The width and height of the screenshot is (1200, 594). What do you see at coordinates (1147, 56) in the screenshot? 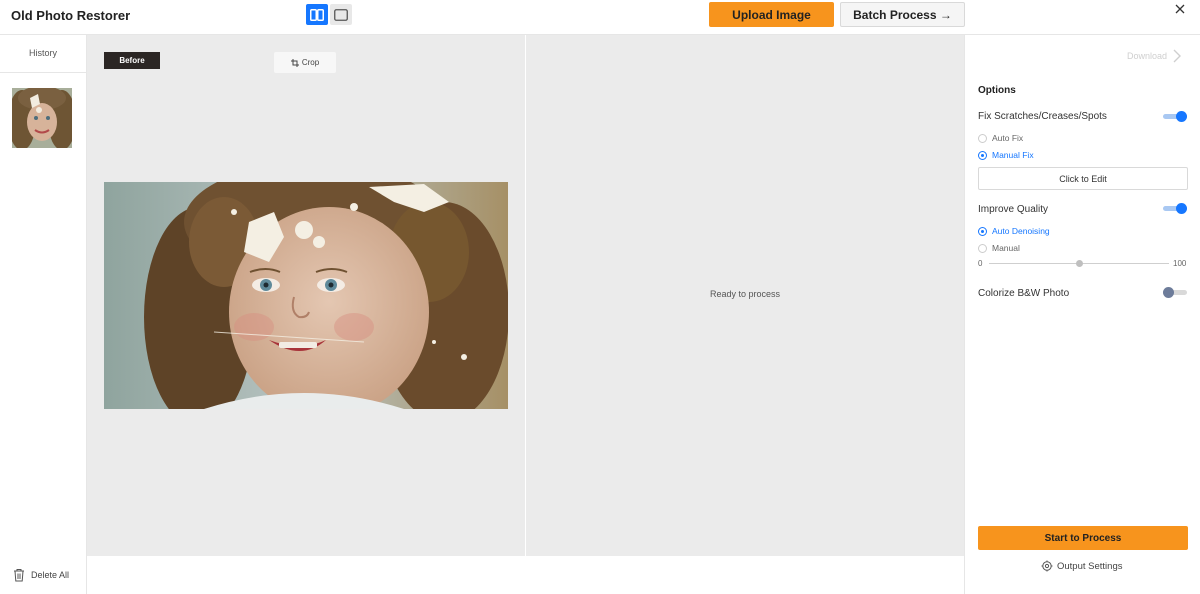
I see `download-label: Download` at bounding box center [1147, 56].